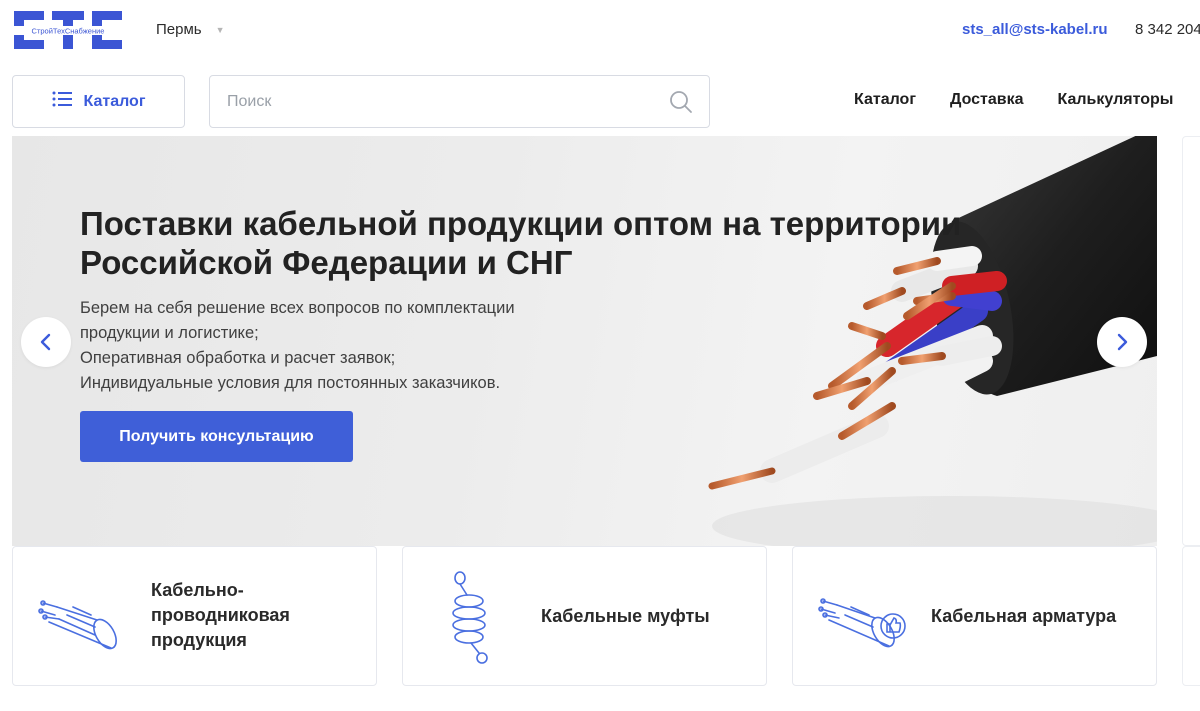 This screenshot has width=1200, height=711. I want to click on chevron-left-icon, so click(45, 342).